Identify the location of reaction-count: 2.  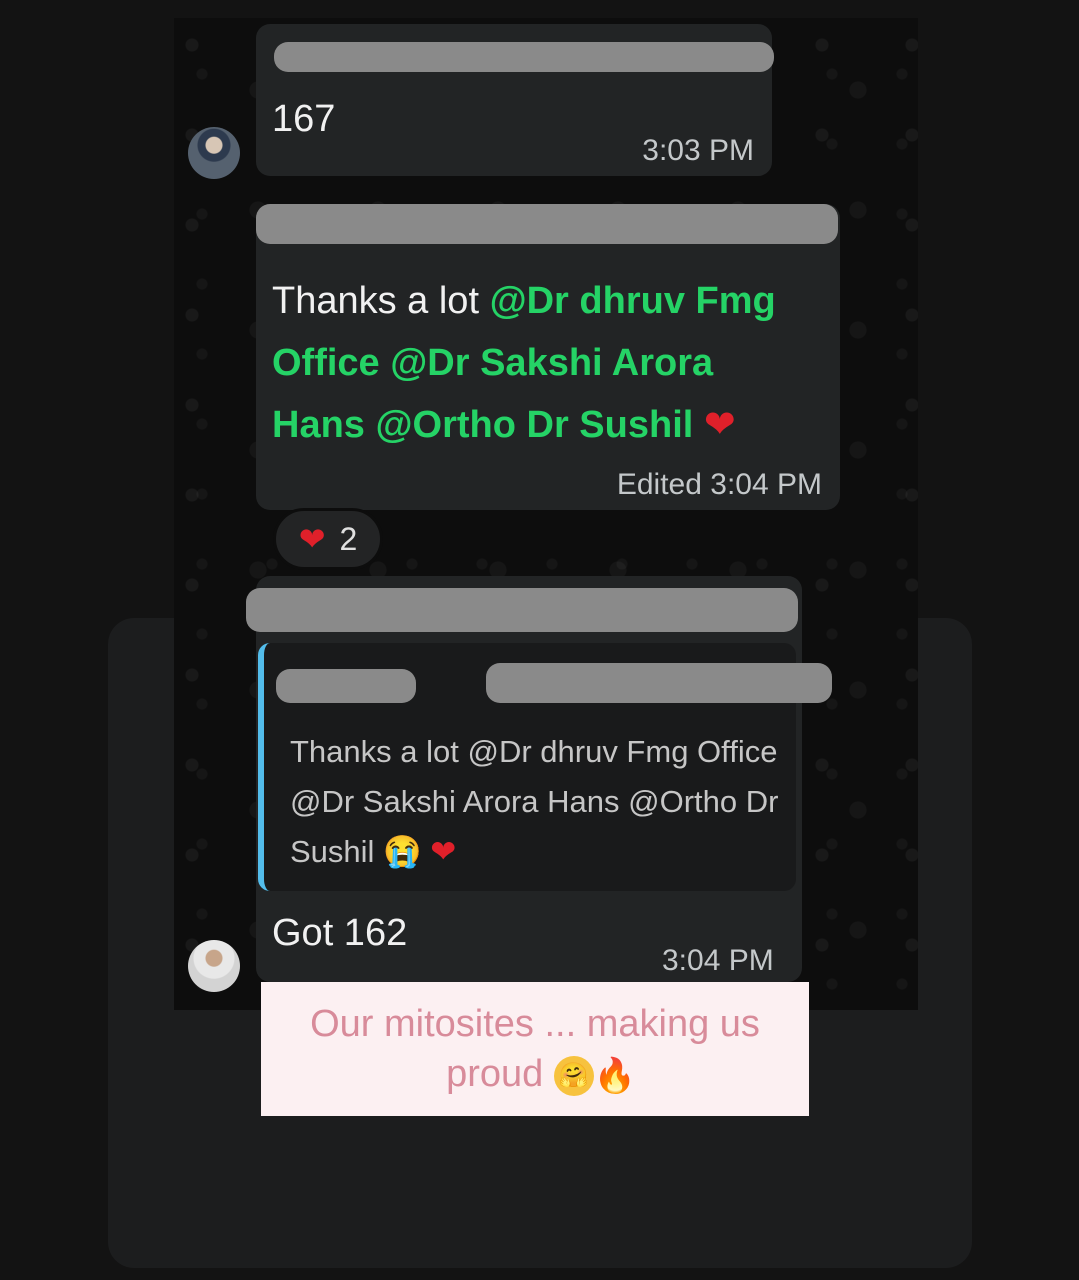
(348, 538).